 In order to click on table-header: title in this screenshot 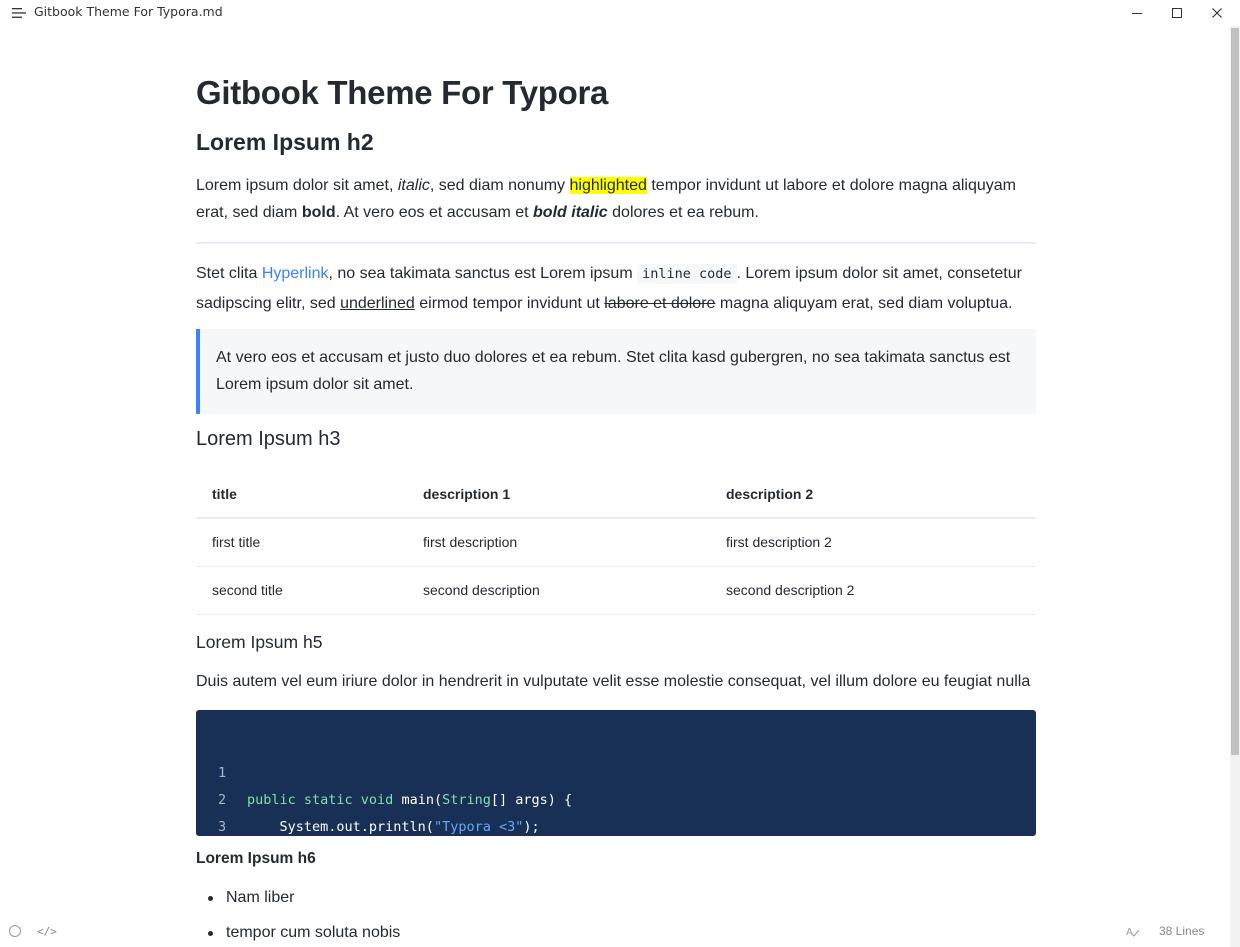, I will do `click(301, 494)`.